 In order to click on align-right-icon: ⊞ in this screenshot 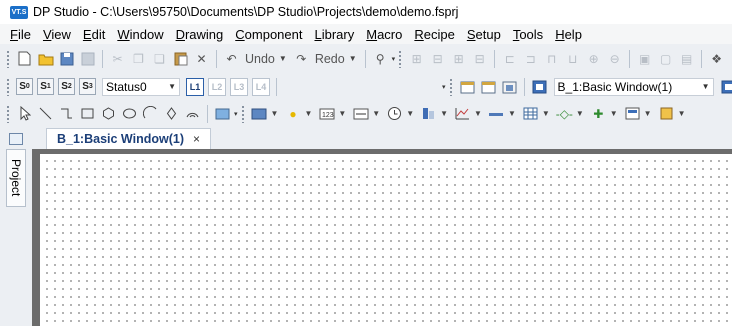, I will do `click(458, 58)`.